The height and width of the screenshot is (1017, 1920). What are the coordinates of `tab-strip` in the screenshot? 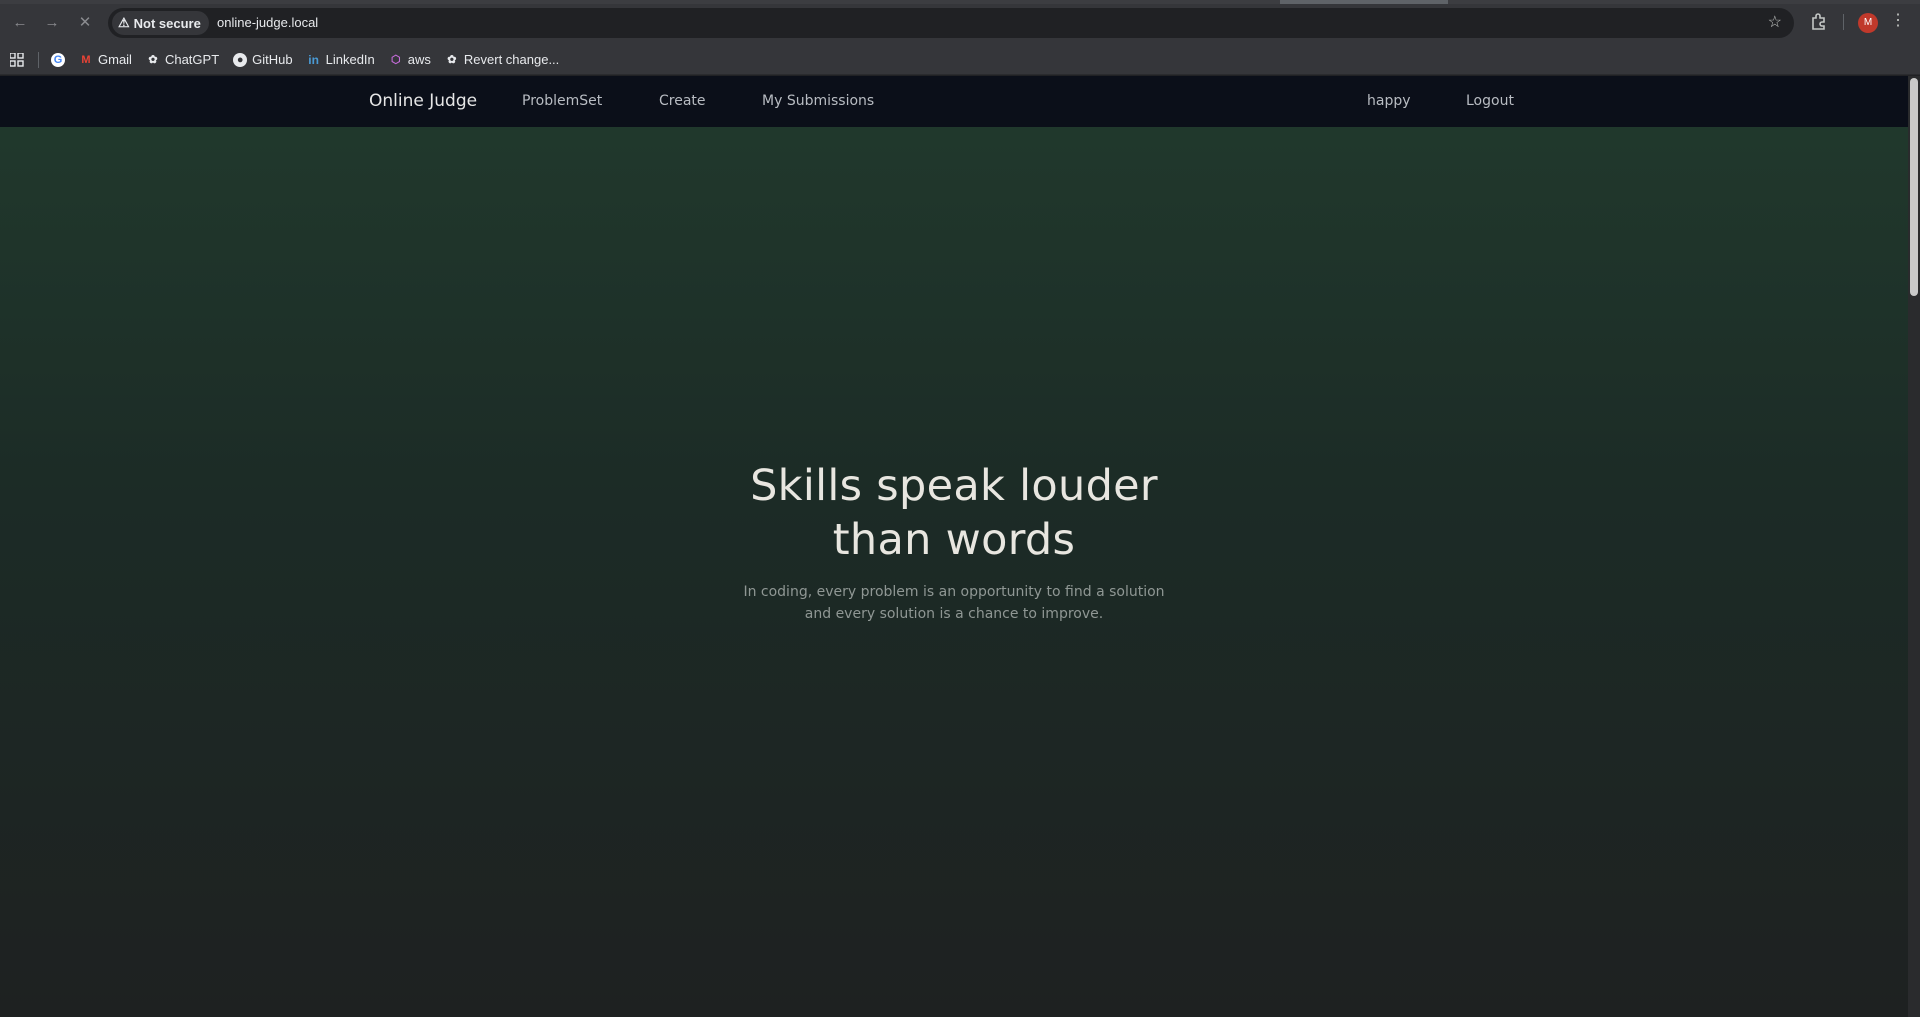 It's located at (960, 2).